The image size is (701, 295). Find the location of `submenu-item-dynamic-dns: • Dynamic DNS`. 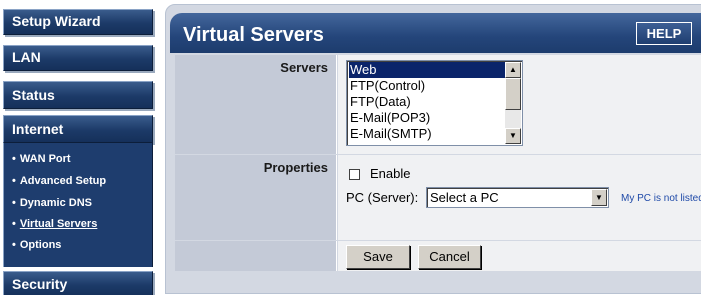

submenu-item-dynamic-dns: • Dynamic DNS is located at coordinates (52, 203).